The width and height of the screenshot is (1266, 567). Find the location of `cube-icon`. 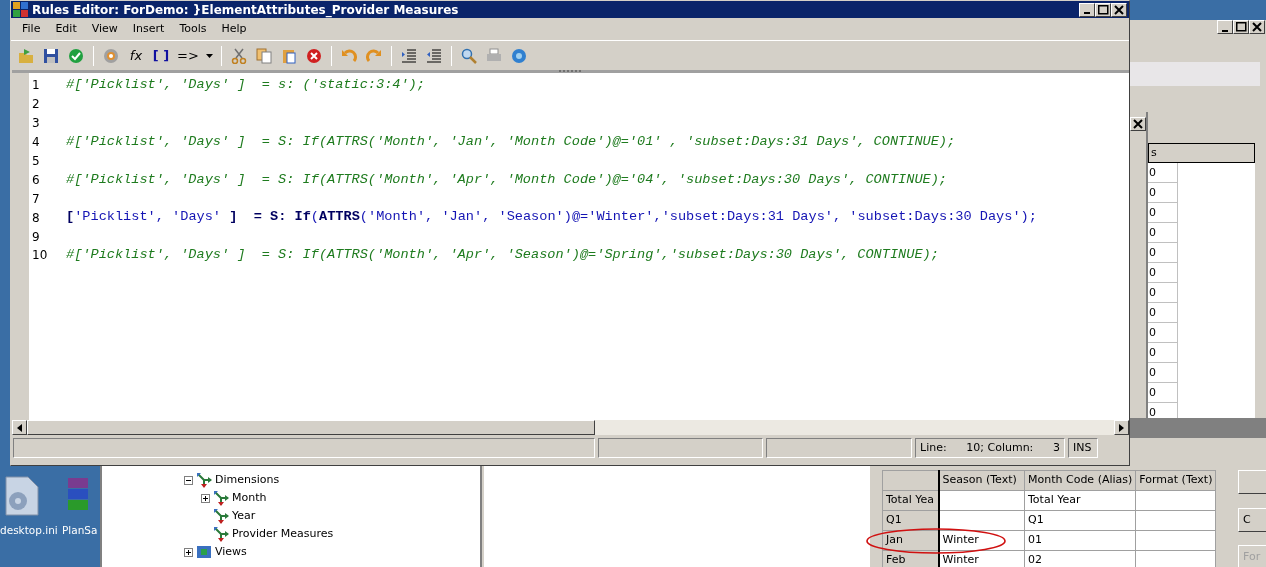

cube-icon is located at coordinates (204, 552).